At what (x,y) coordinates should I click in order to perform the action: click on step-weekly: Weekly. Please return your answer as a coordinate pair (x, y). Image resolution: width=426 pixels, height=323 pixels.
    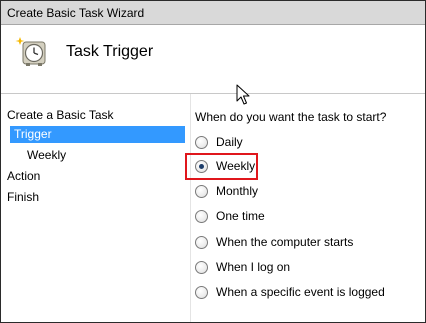
    Looking at the image, I should click on (46, 155).